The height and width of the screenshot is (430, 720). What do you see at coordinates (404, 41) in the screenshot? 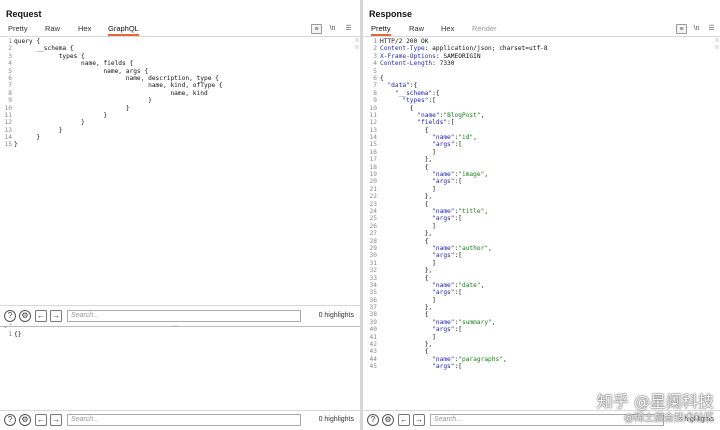
I see `response-line: HTTP/2 200 OK` at bounding box center [404, 41].